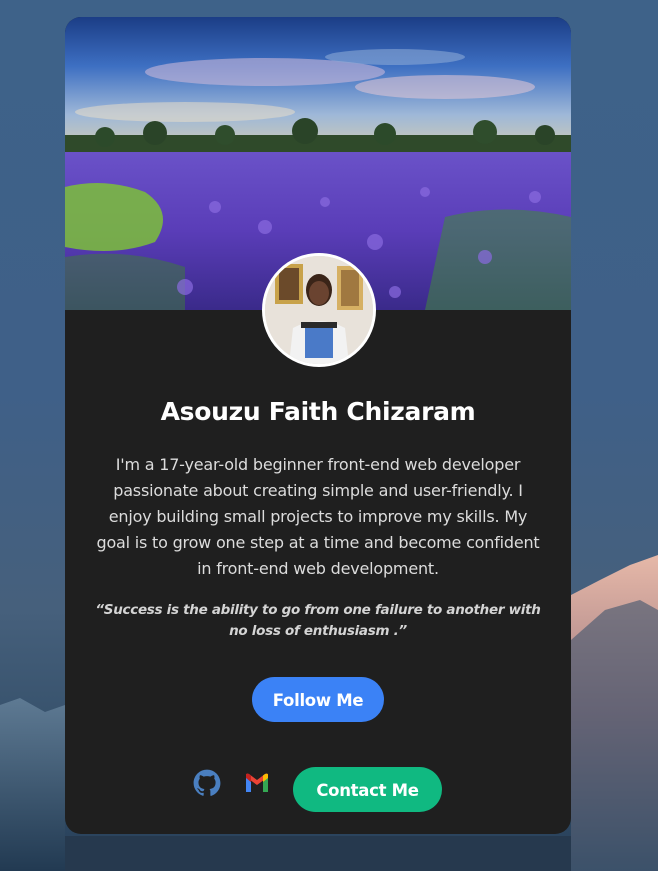 Image resolution: width=658 pixels, height=871 pixels. What do you see at coordinates (367, 789) in the screenshot?
I see `contact-button: Contact Me` at bounding box center [367, 789].